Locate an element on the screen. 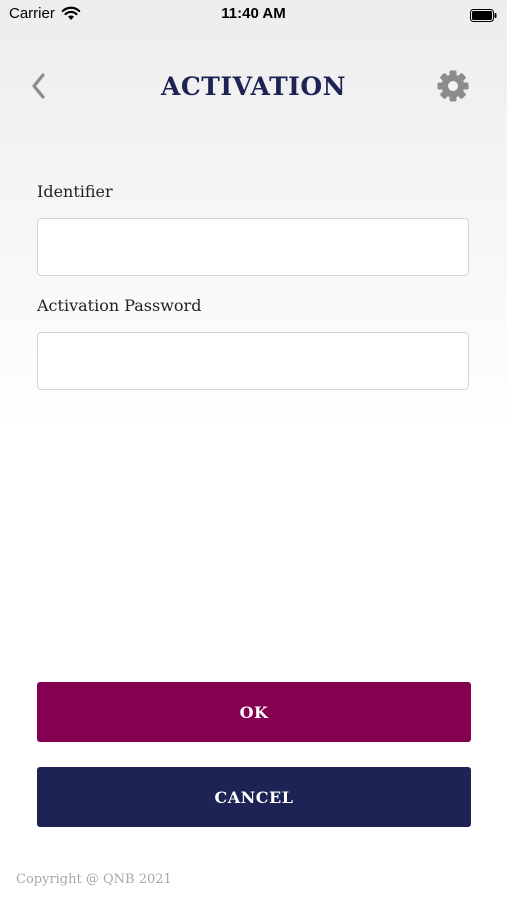 Image resolution: width=507 pixels, height=900 pixels. battery-icon is located at coordinates (483, 14).